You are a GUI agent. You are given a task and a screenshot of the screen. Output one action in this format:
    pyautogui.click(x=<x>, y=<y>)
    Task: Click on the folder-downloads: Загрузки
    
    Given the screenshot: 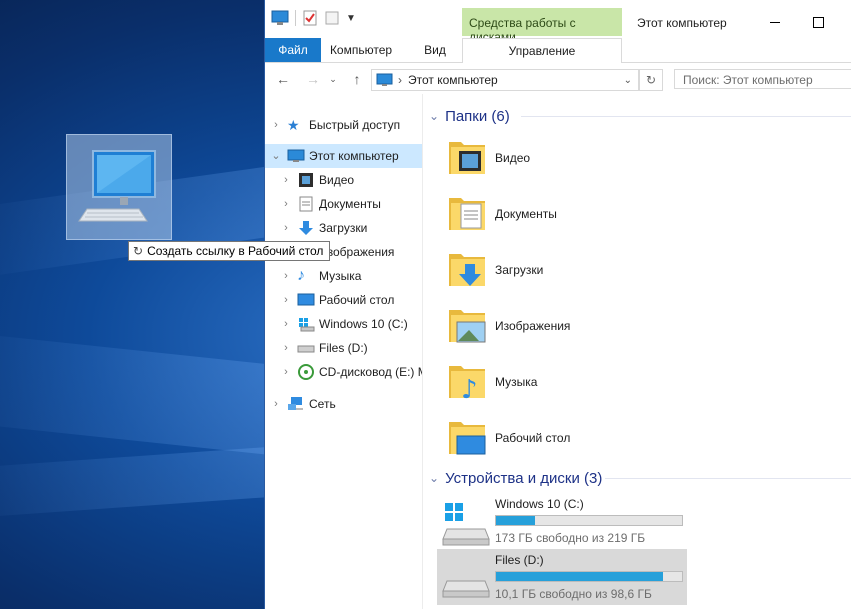 What is the action you would take?
    pyautogui.click(x=537, y=270)
    